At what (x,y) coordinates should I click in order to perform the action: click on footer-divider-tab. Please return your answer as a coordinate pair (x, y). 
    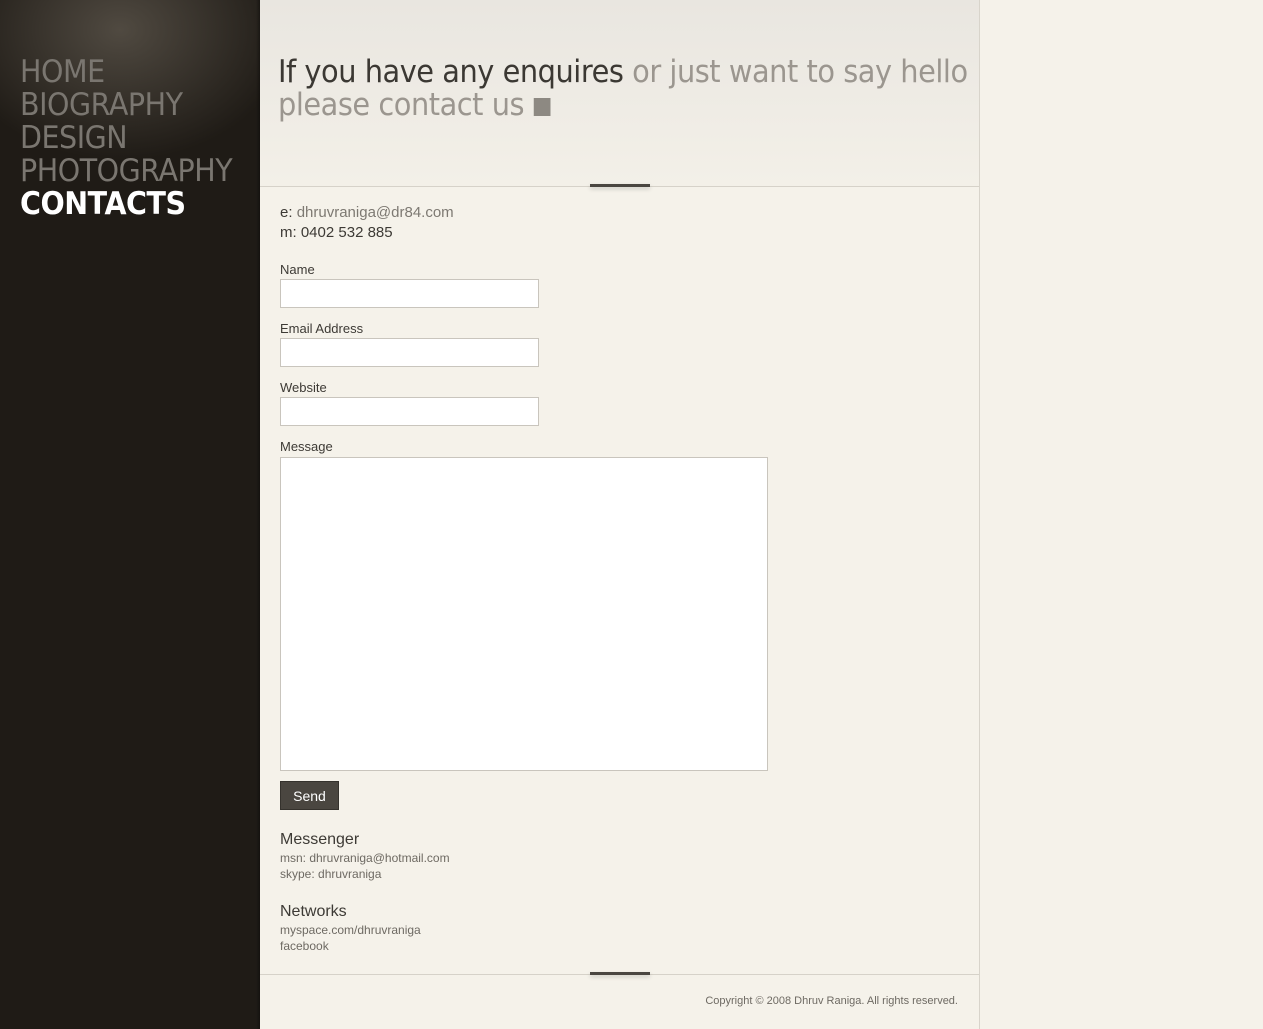
    Looking at the image, I should click on (620, 973).